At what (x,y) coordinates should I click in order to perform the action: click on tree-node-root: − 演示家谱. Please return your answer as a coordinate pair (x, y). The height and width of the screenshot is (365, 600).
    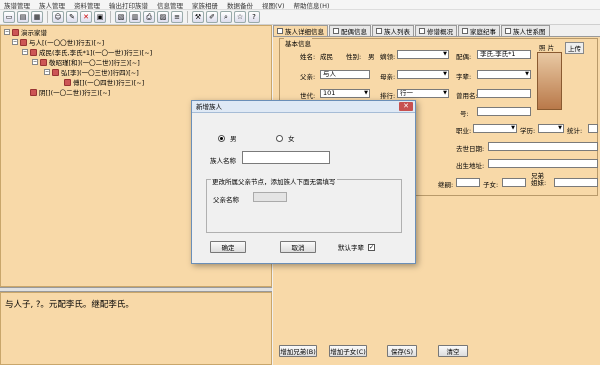
    Looking at the image, I should click on (25, 32).